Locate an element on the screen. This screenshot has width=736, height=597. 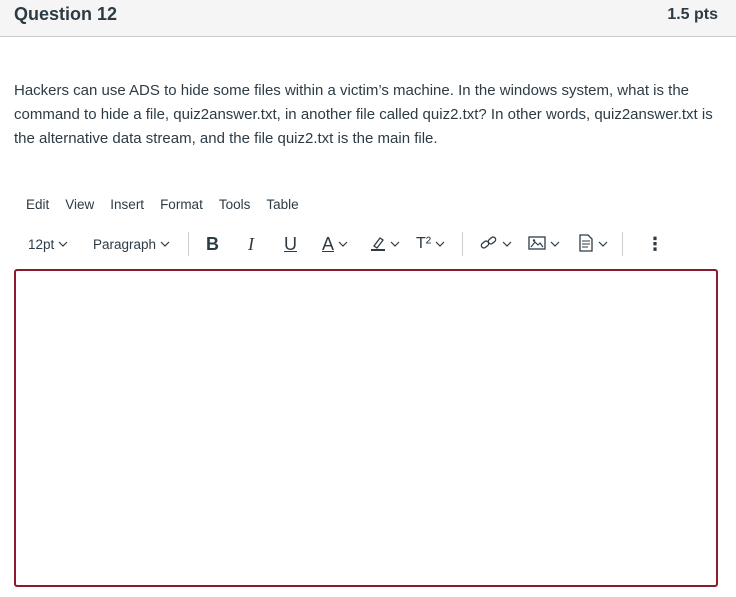
highlighter-icon is located at coordinates (378, 244).